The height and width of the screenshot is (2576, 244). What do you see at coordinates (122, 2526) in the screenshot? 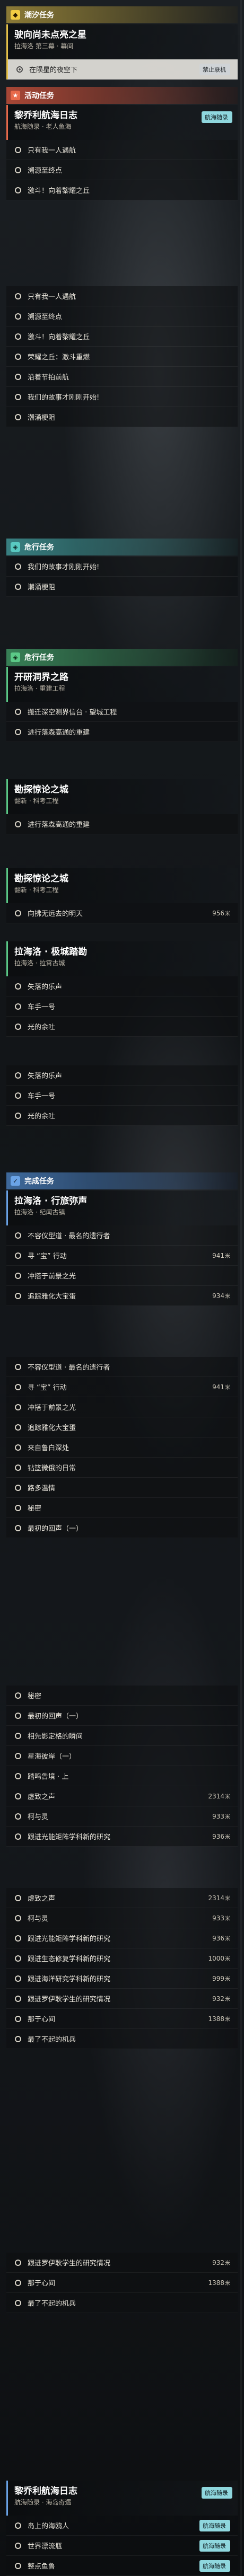
I see `quest-objective: 岛上的海鸥人 航海随录` at bounding box center [122, 2526].